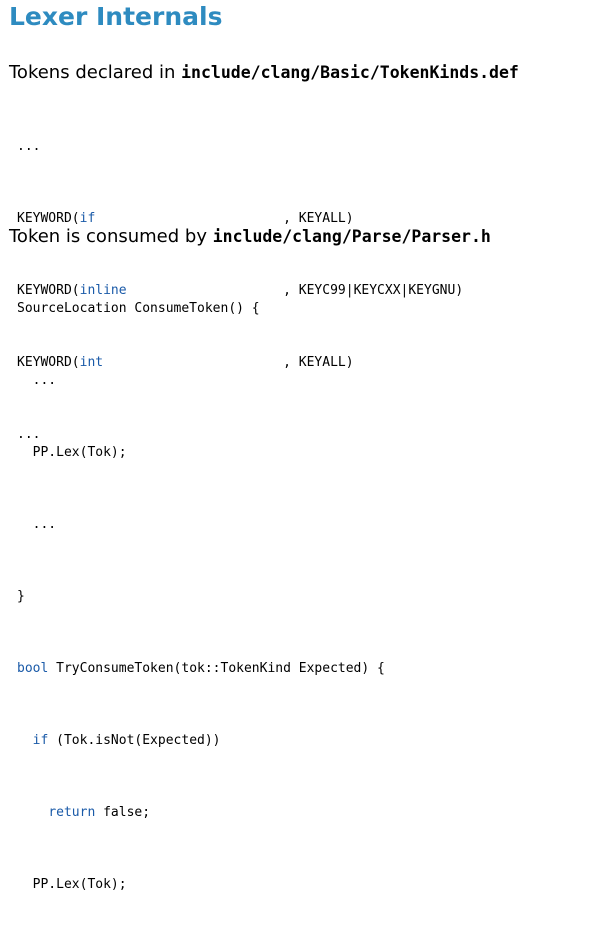  Describe the element at coordinates (351, 236) in the screenshot. I see `file-path: include/clang/Parse/Parser.h` at that location.